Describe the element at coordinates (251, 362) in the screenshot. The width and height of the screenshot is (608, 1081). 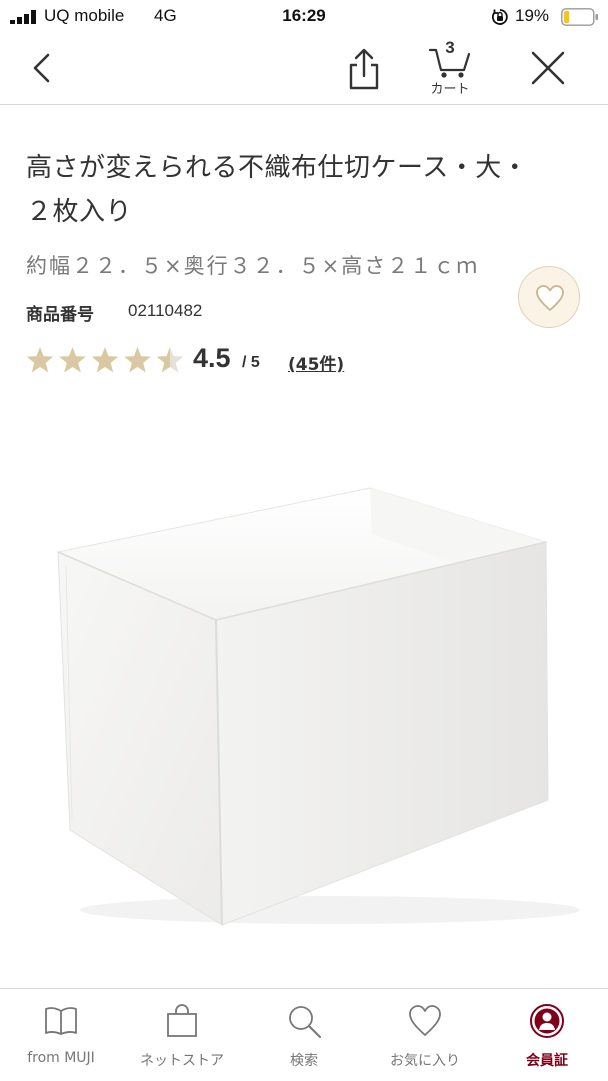
I see `rating-max: / 5` at that location.